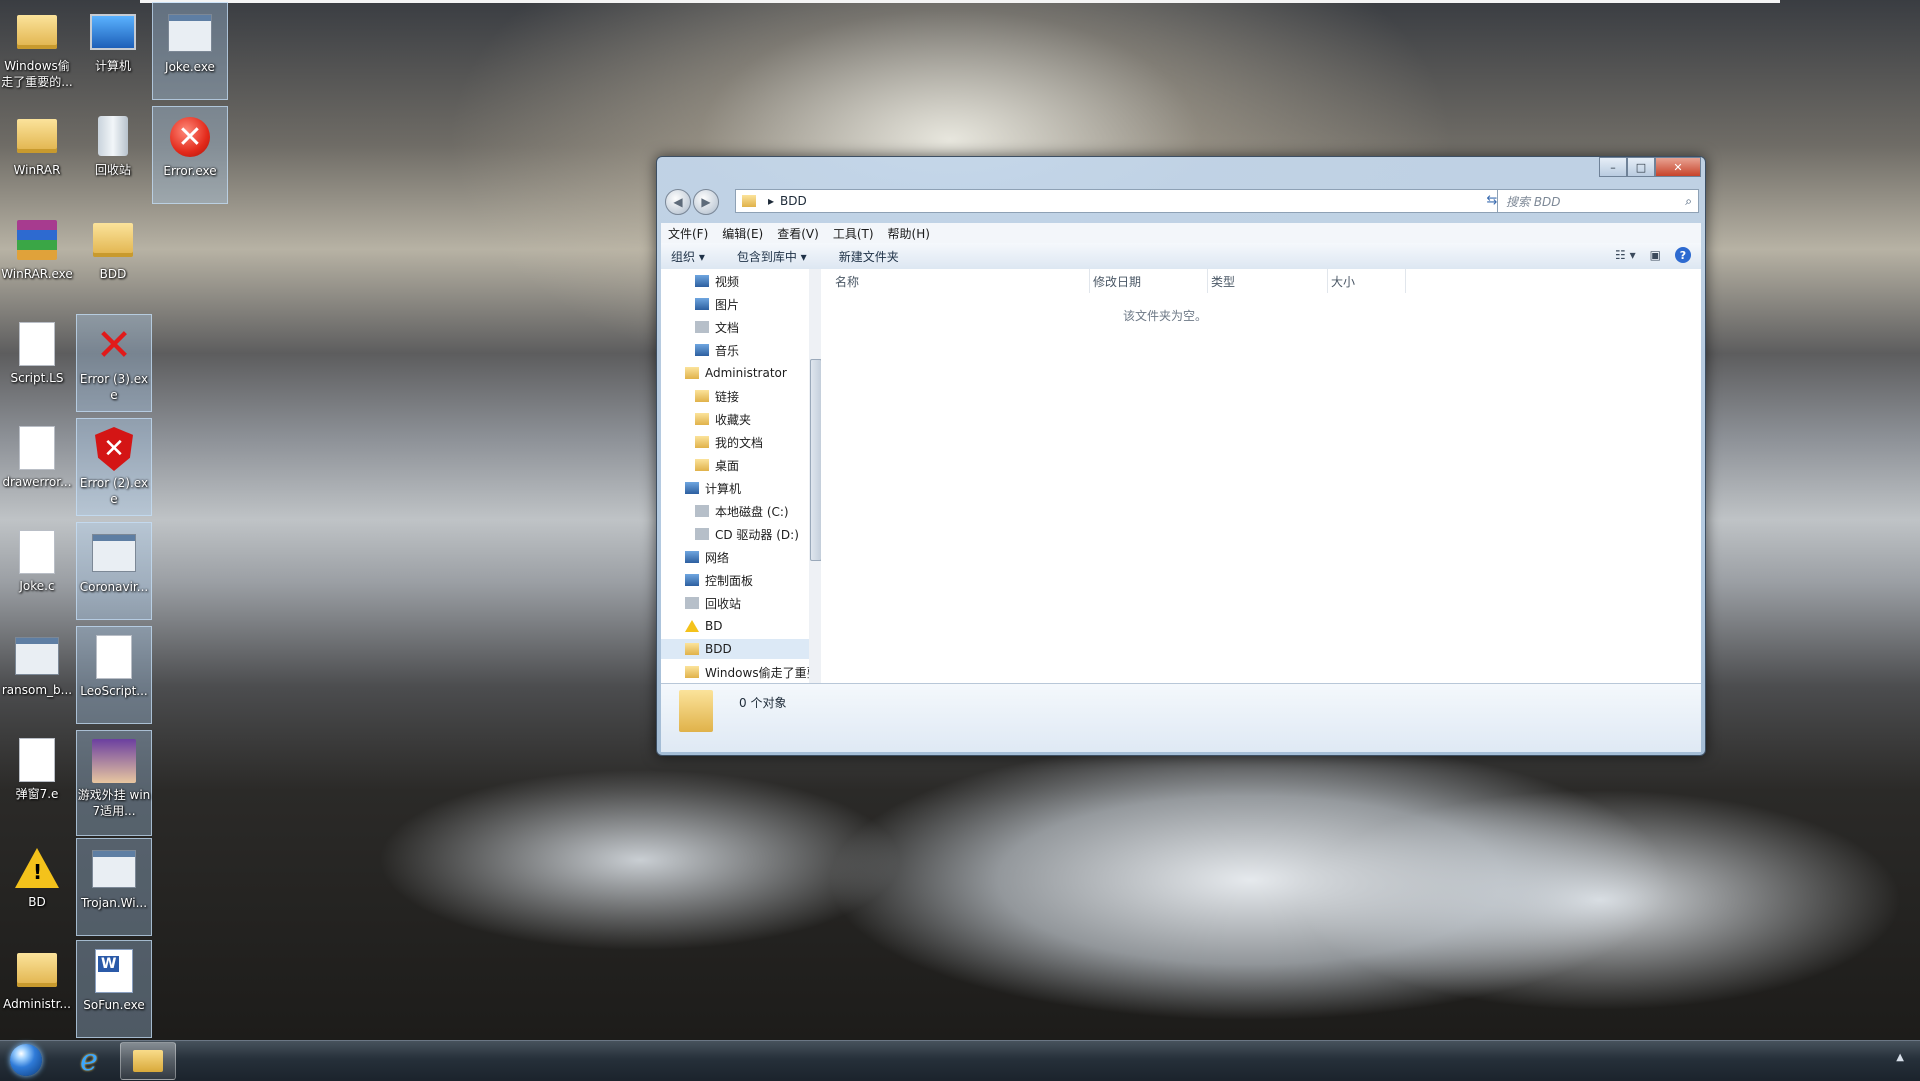 This screenshot has width=1920, height=1081. I want to click on nav-item-windows-folder: Windows偷走了重要, so click(752, 672).